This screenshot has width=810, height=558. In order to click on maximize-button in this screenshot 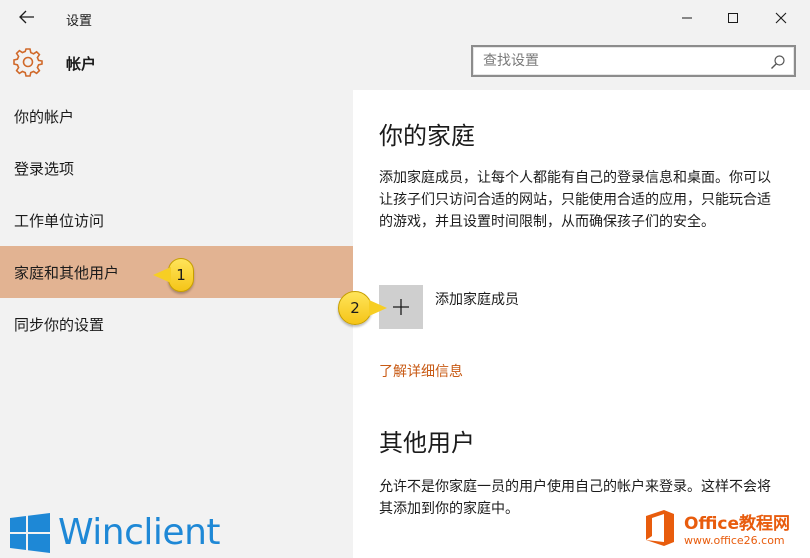, I will do `click(733, 18)`.